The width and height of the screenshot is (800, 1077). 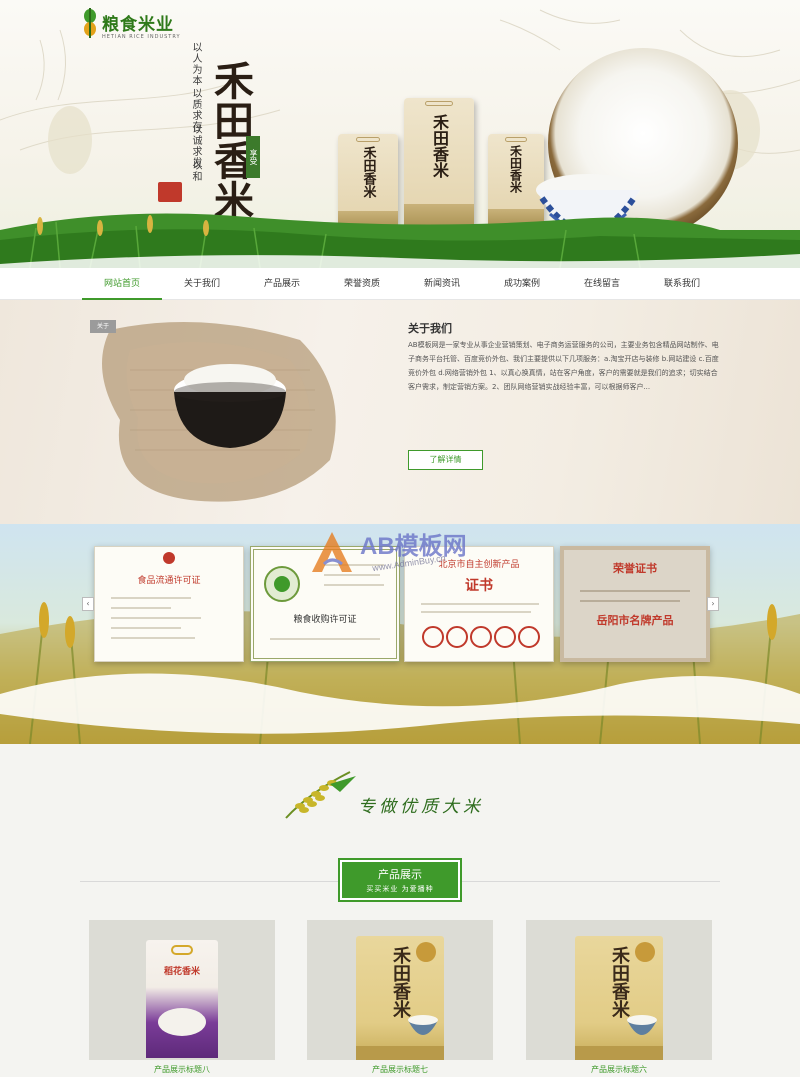 What do you see at coordinates (182, 1022) in the screenshot?
I see `rice-pile-icon` at bounding box center [182, 1022].